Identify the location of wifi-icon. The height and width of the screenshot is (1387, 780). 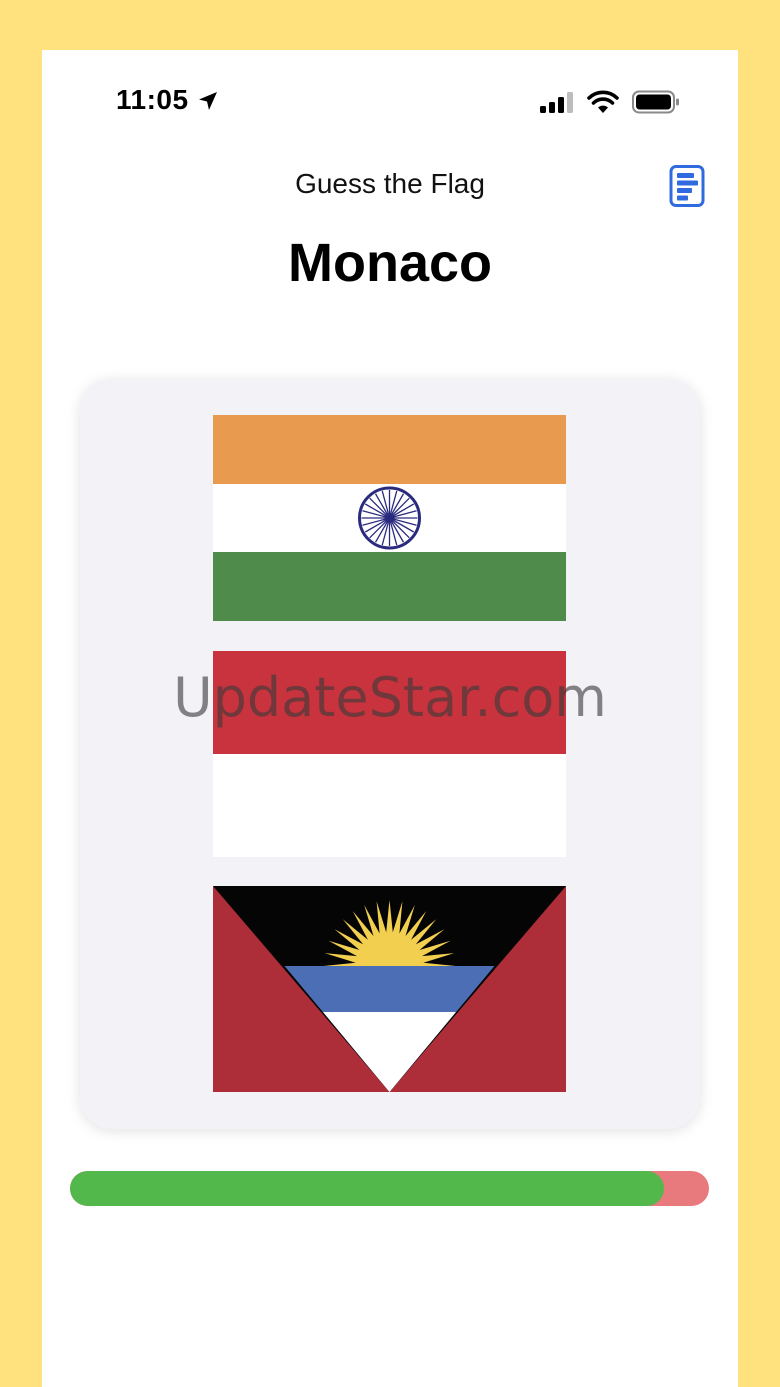
(603, 101).